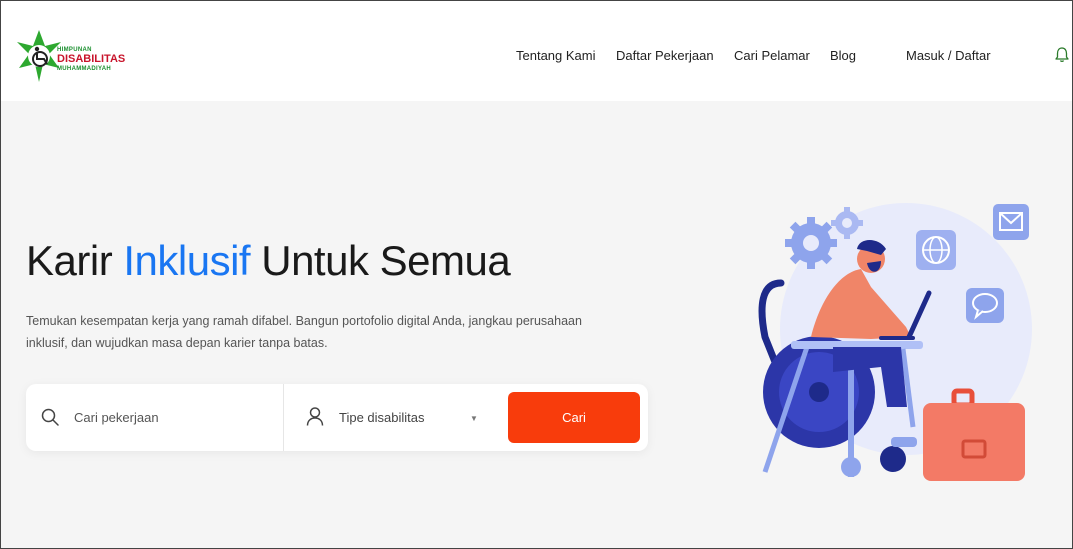  I want to click on brand-emblem-icon, so click(39, 56).